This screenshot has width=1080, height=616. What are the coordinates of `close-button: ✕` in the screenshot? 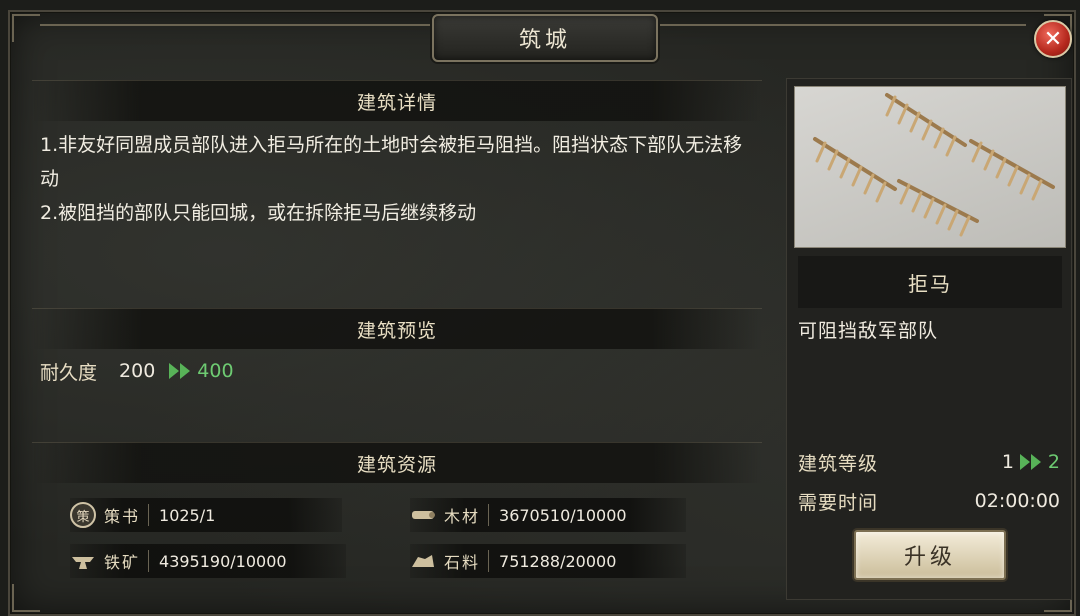 It's located at (1053, 39).